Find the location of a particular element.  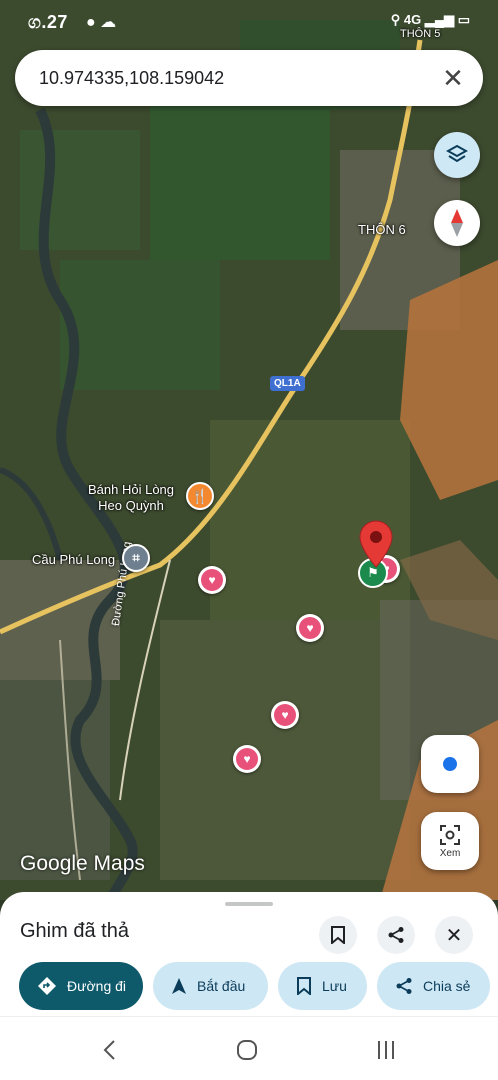

close-sheet-button: ✕ is located at coordinates (454, 935).